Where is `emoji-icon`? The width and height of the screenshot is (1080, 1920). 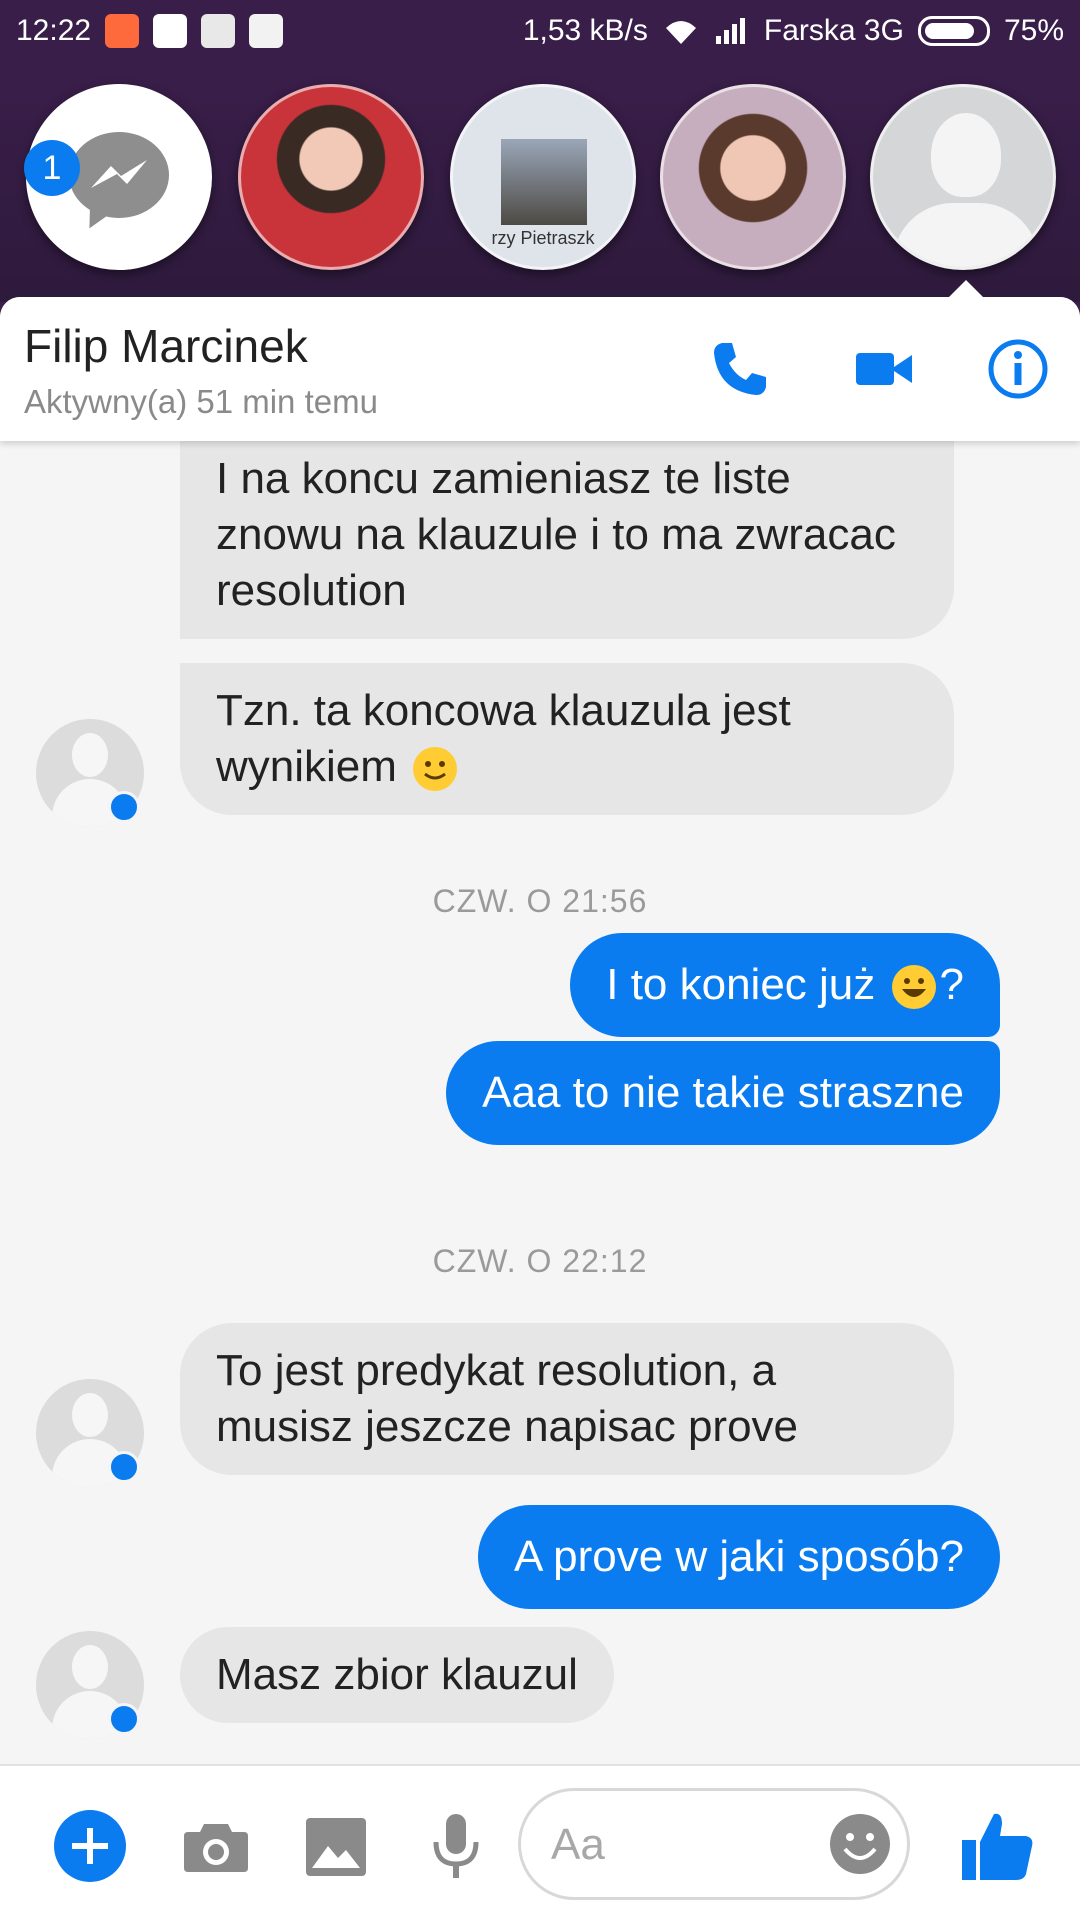
emoji-icon is located at coordinates (860, 1844).